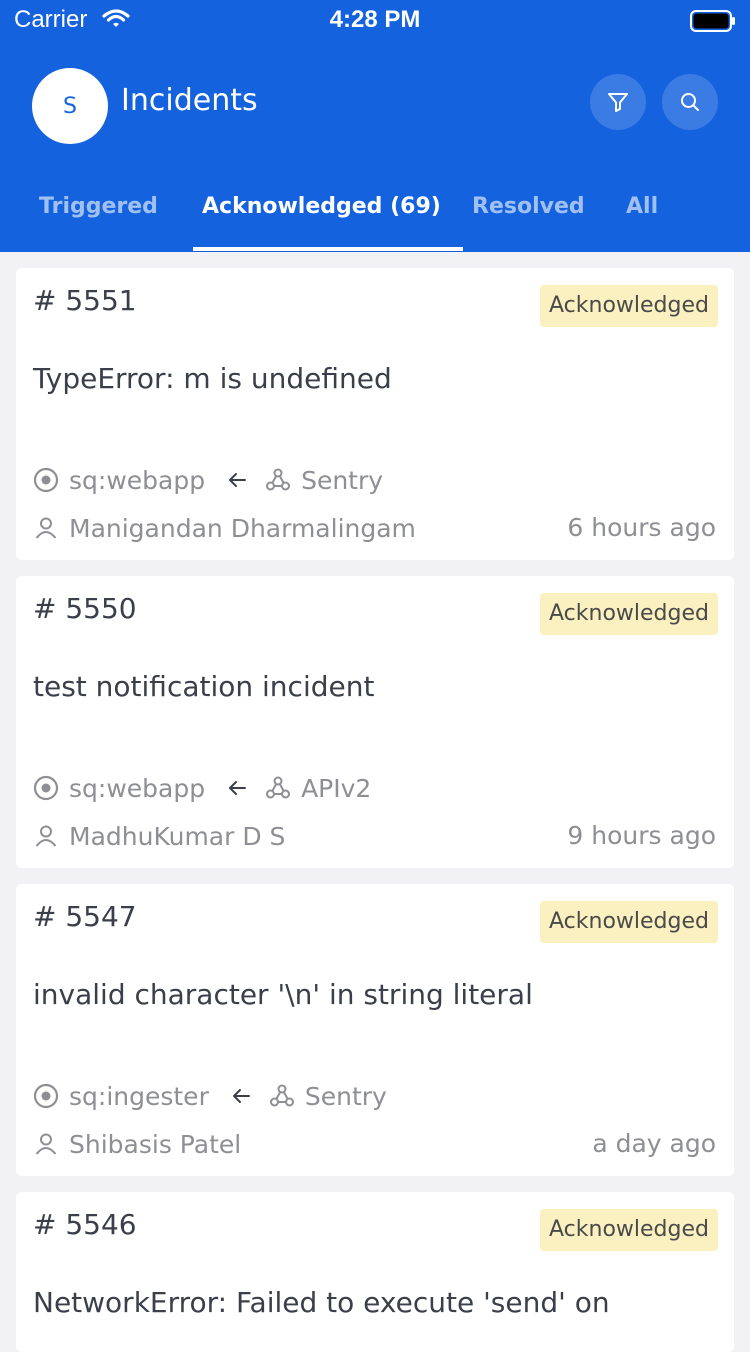  What do you see at coordinates (139, 1096) in the screenshot?
I see `service-name: sq:ingester` at bounding box center [139, 1096].